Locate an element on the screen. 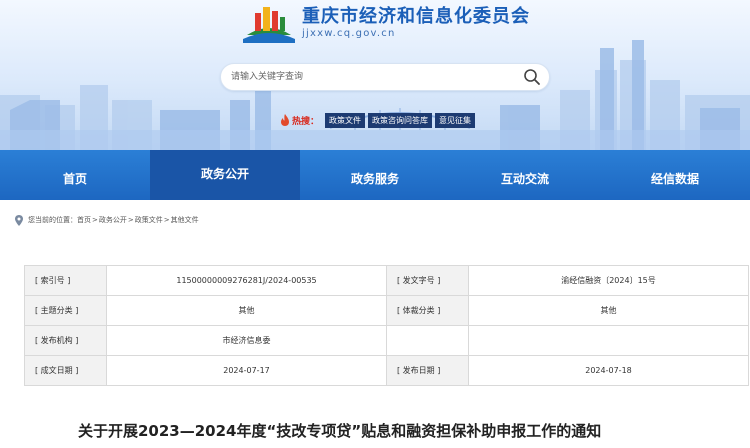 The width and height of the screenshot is (750, 448). table-row: [ 发布机构 ] 市经济信息委 is located at coordinates (386, 340).